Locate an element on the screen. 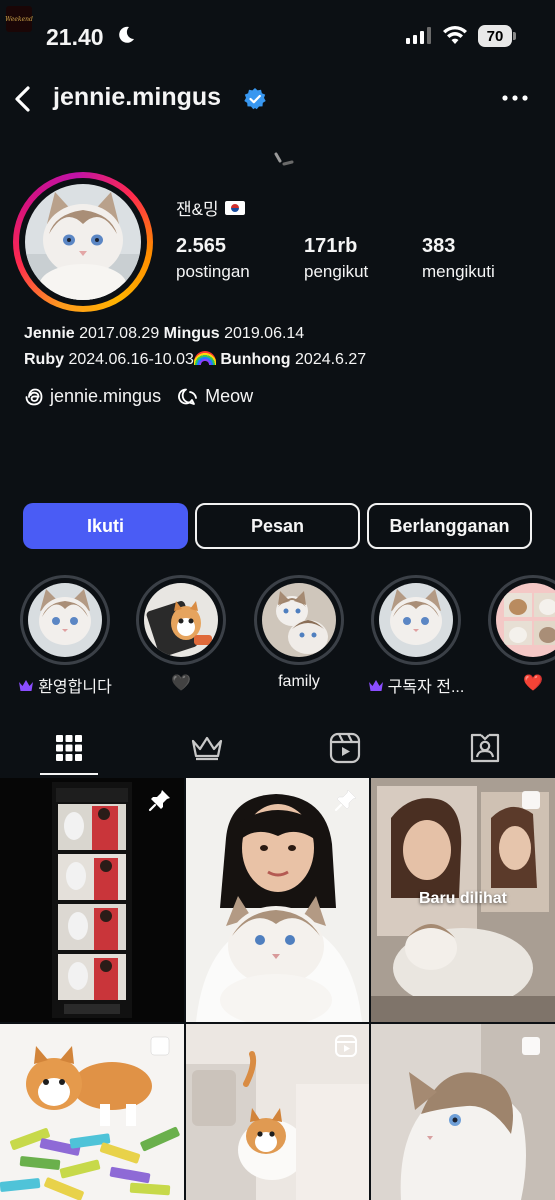 Image resolution: width=555 pixels, height=1200 pixels. highlight-item: 환영합니다 is located at coordinates (65, 635).